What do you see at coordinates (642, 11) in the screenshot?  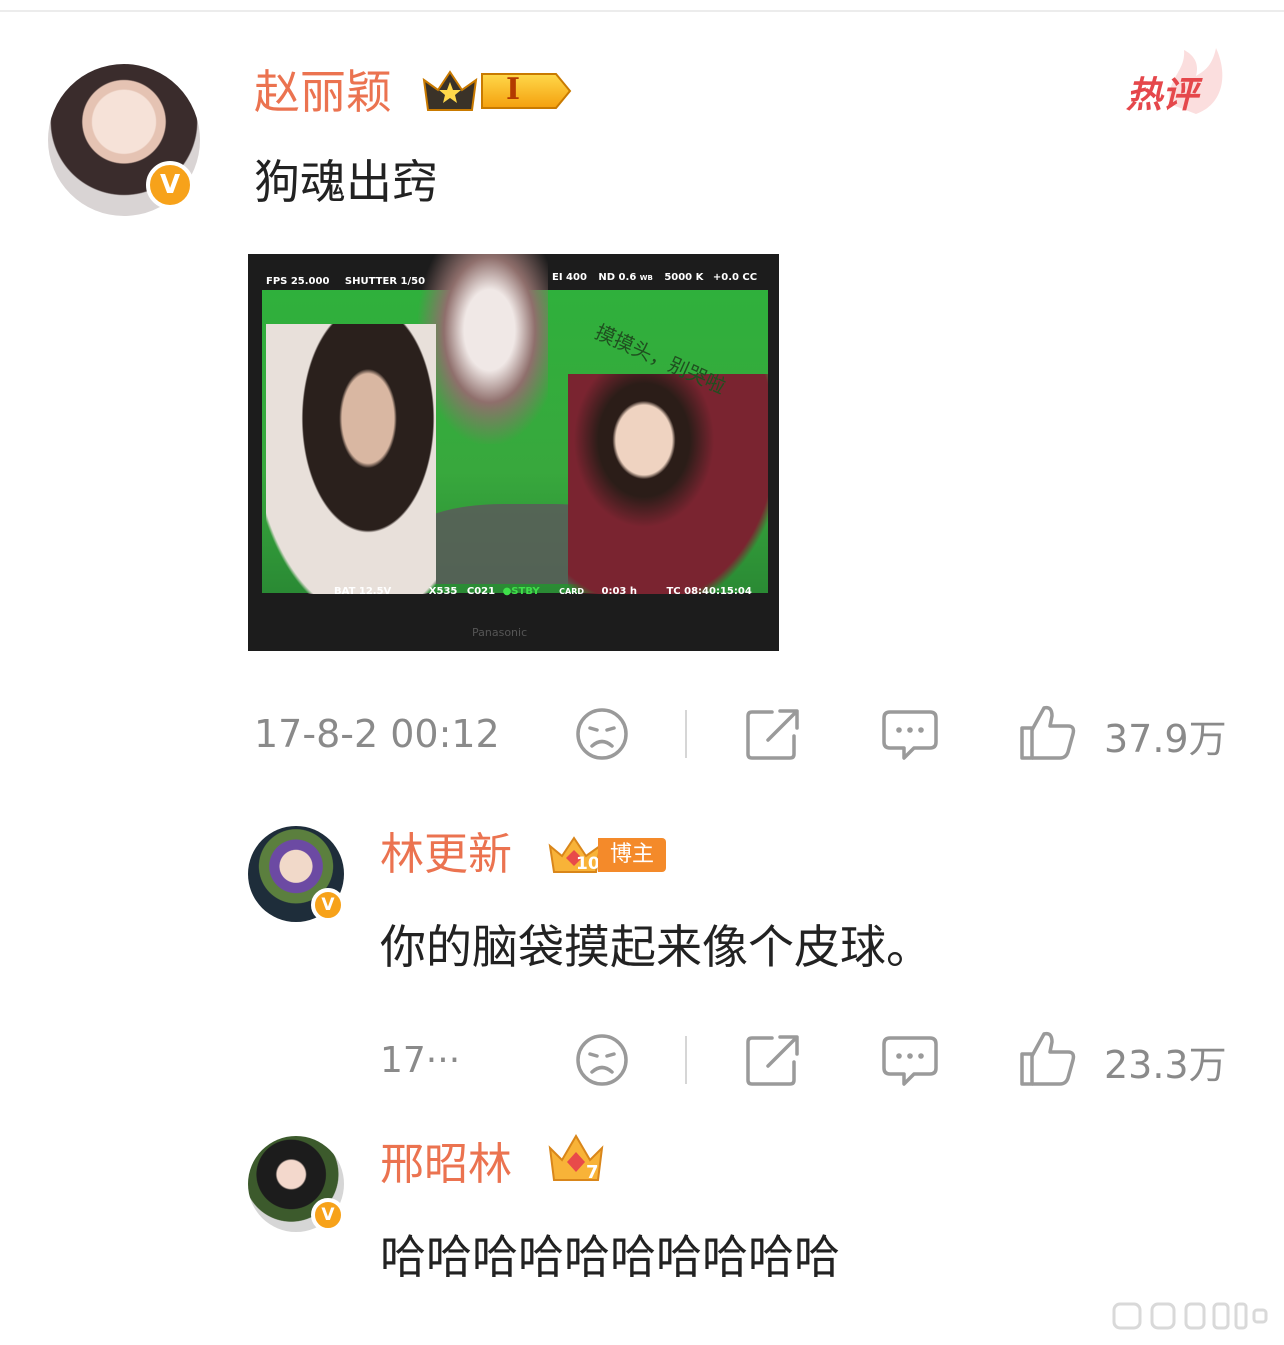 I see `top-divider` at bounding box center [642, 11].